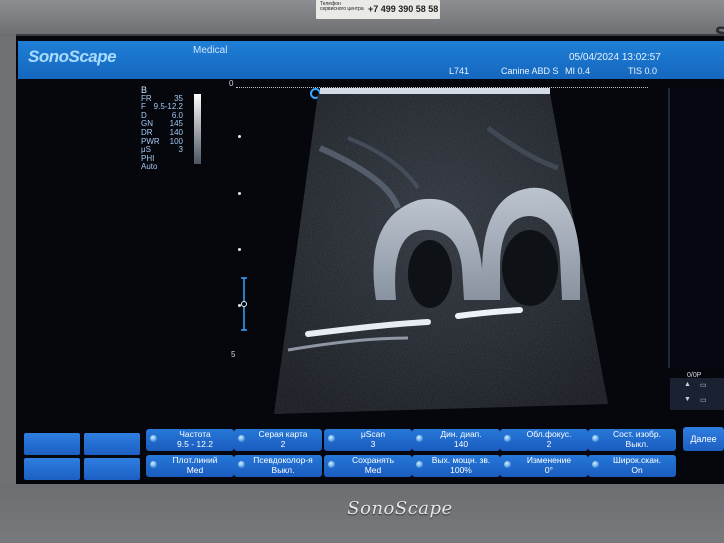 The image size is (724, 543). I want to click on softkey-uscan: μScan 3, so click(368, 440).